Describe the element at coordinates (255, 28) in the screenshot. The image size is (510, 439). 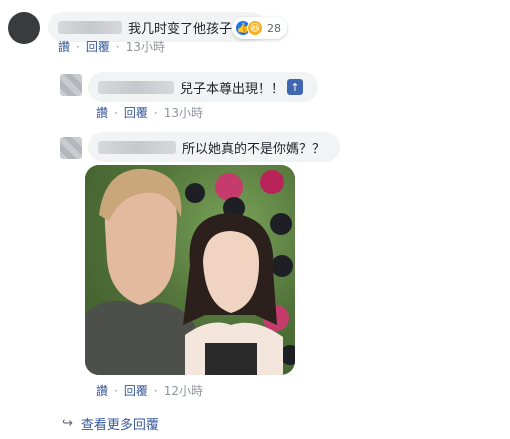
I see `haha-icon: 😆` at that location.